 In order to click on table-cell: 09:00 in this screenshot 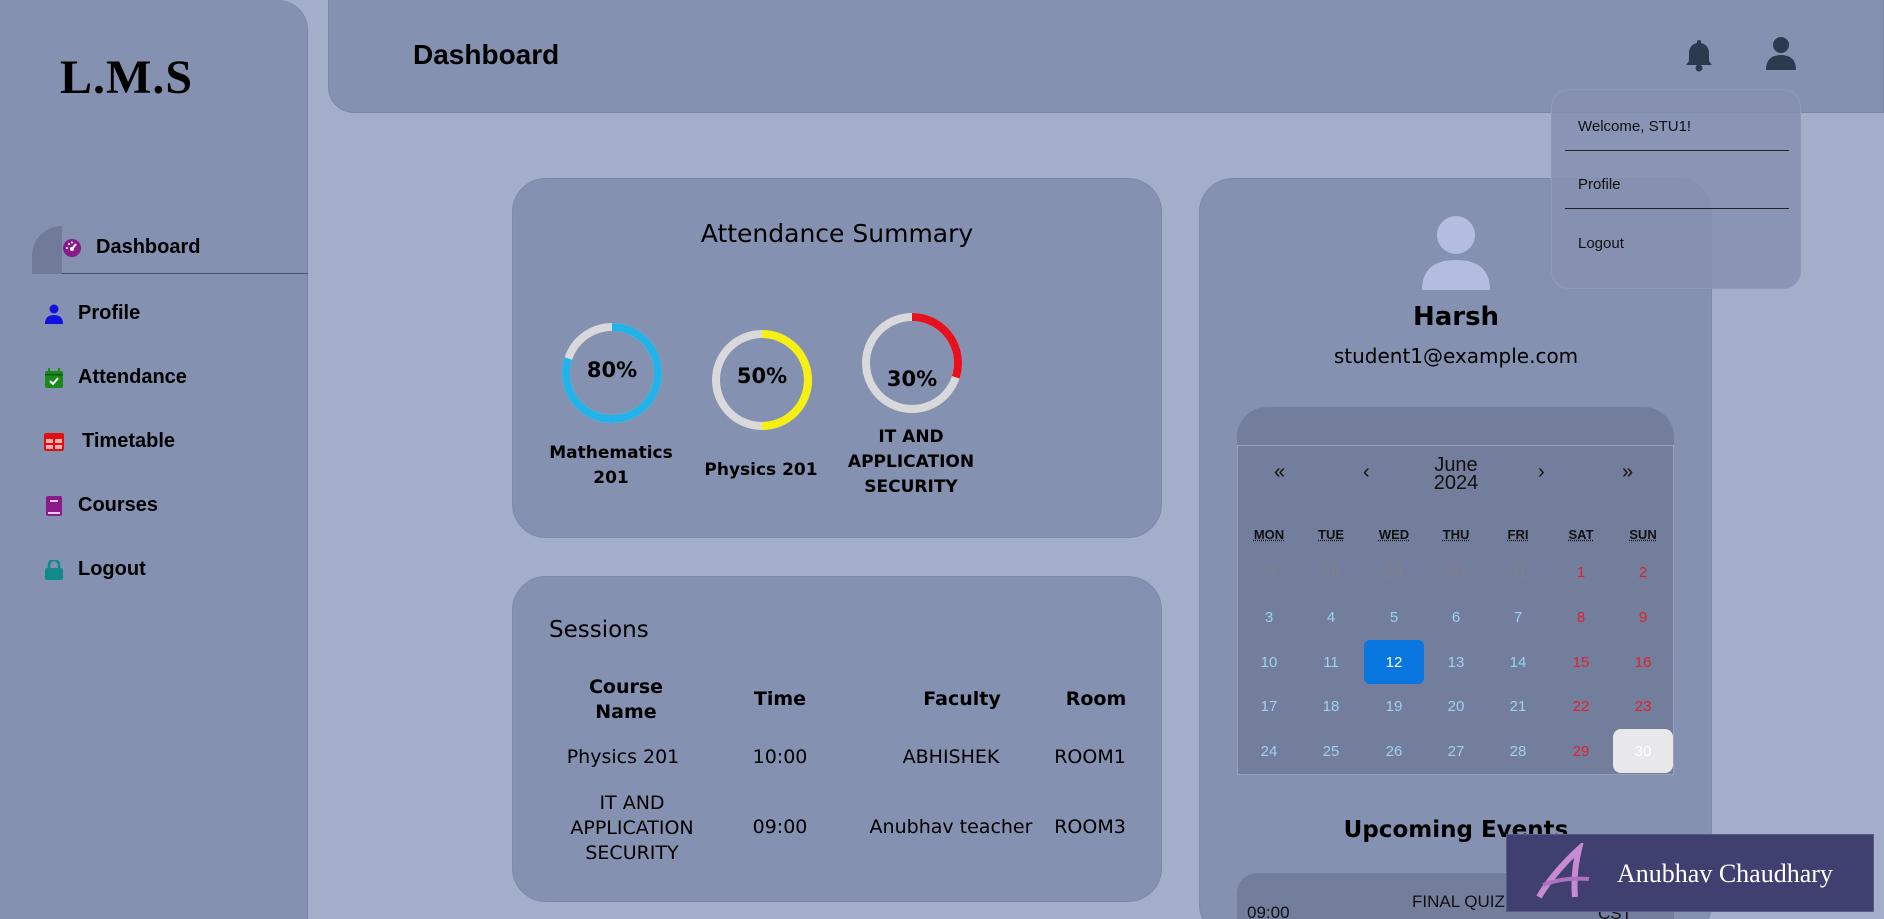, I will do `click(780, 827)`.